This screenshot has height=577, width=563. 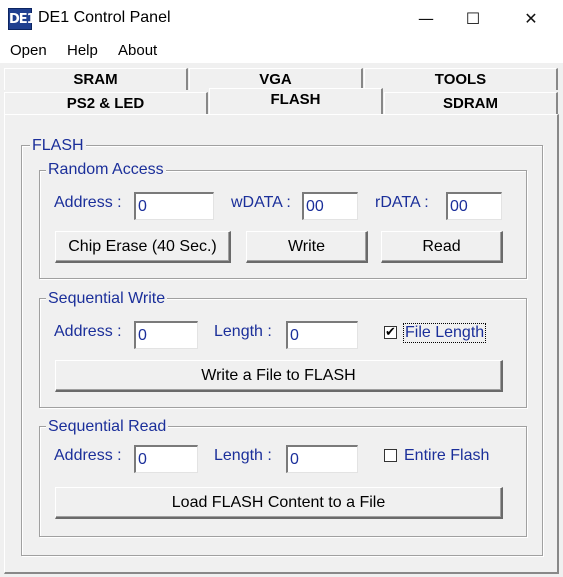 What do you see at coordinates (107, 299) in the screenshot?
I see `sequential-write-title: Sequential Write` at bounding box center [107, 299].